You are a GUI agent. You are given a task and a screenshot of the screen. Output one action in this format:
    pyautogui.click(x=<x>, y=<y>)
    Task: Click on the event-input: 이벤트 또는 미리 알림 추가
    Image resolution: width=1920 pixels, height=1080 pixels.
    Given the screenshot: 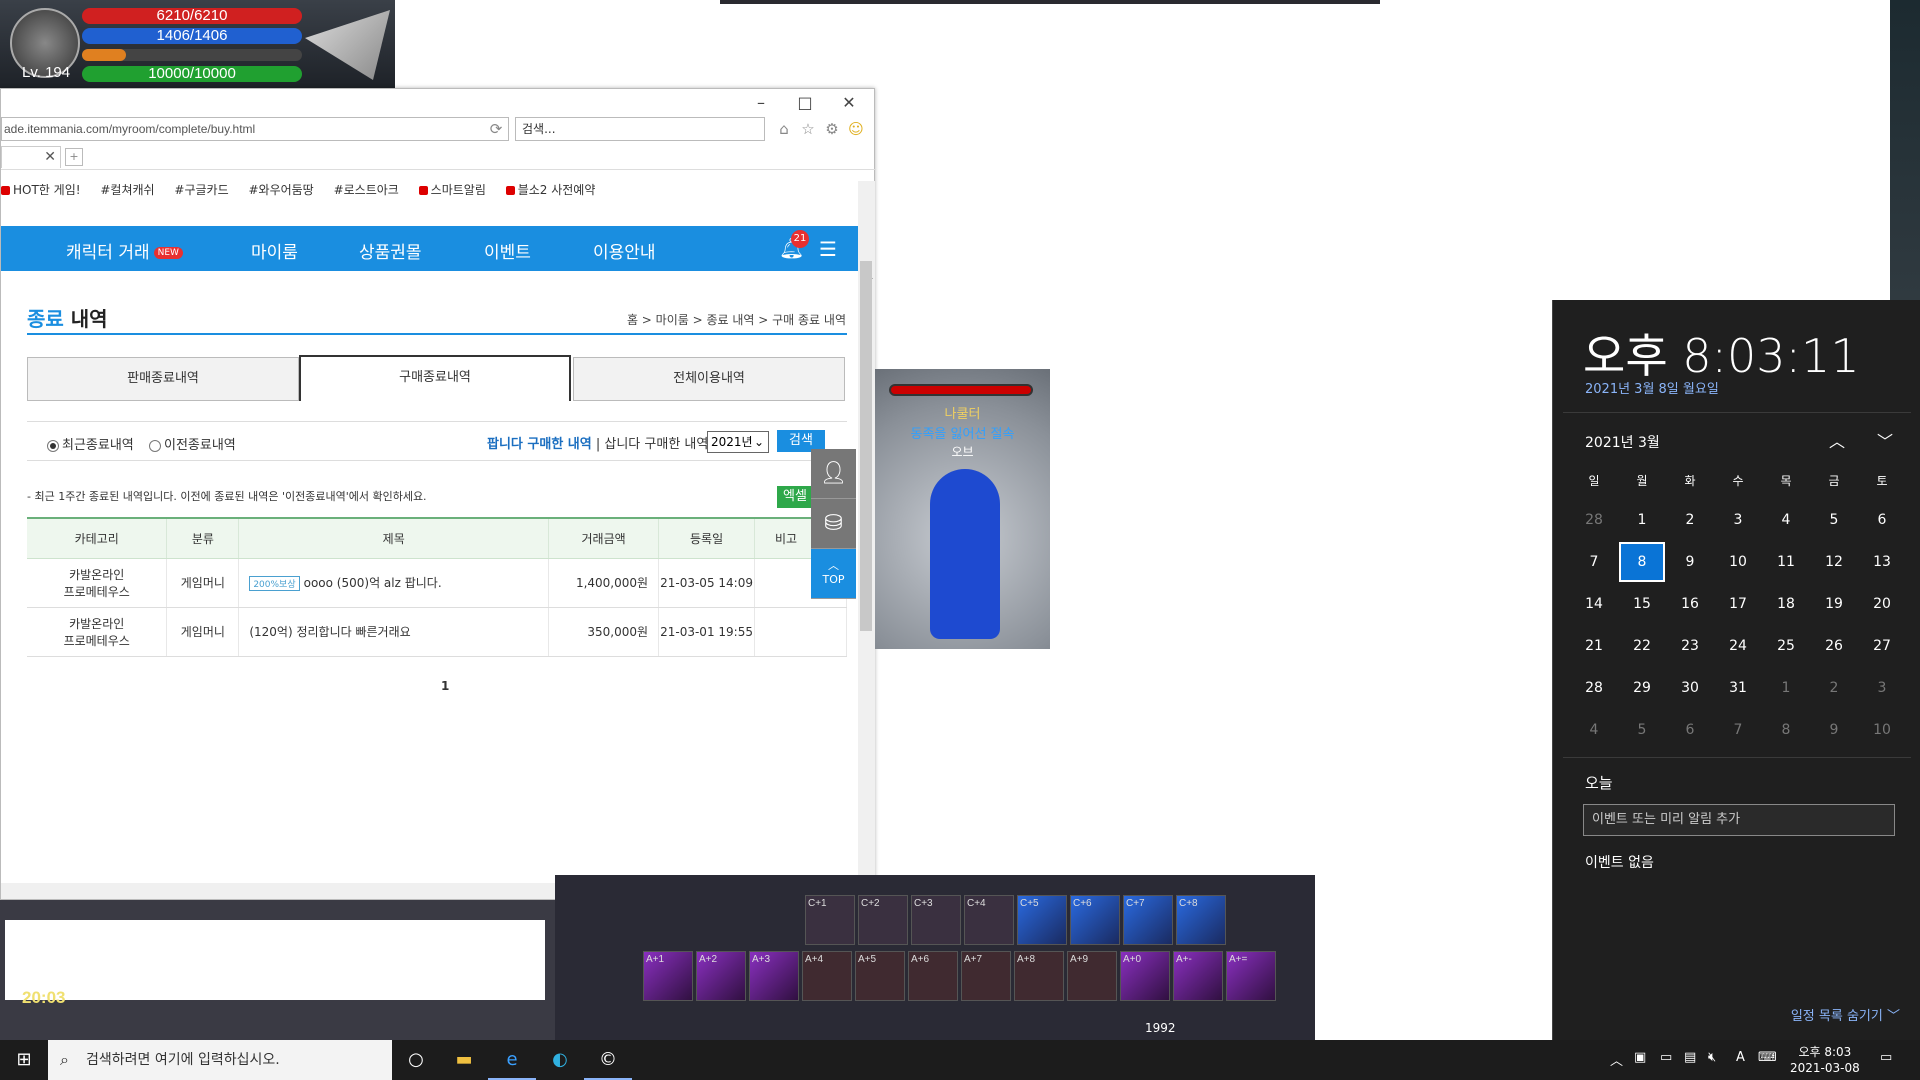 What is the action you would take?
    pyautogui.click(x=1739, y=820)
    